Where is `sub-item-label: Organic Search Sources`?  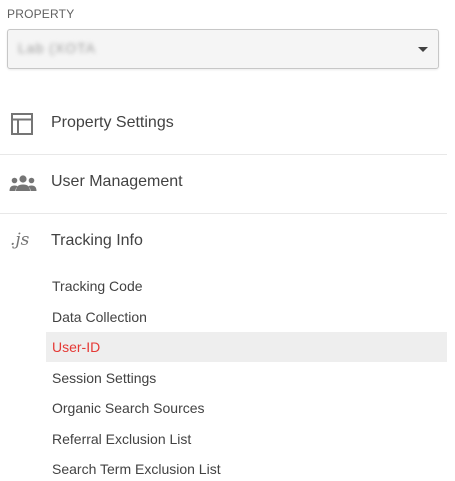
sub-item-label: Organic Search Sources is located at coordinates (128, 408).